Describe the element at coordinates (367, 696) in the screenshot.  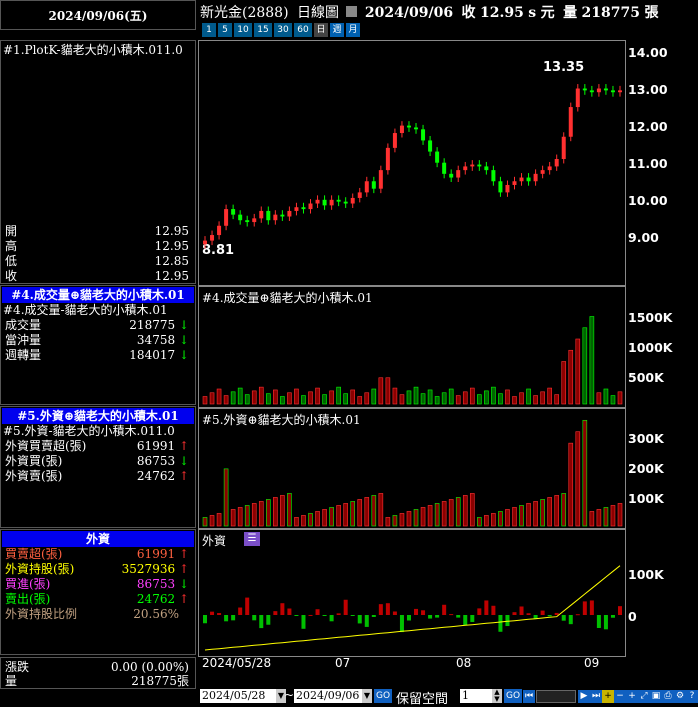
I see `date-to-dropdown-icon: ▼` at that location.